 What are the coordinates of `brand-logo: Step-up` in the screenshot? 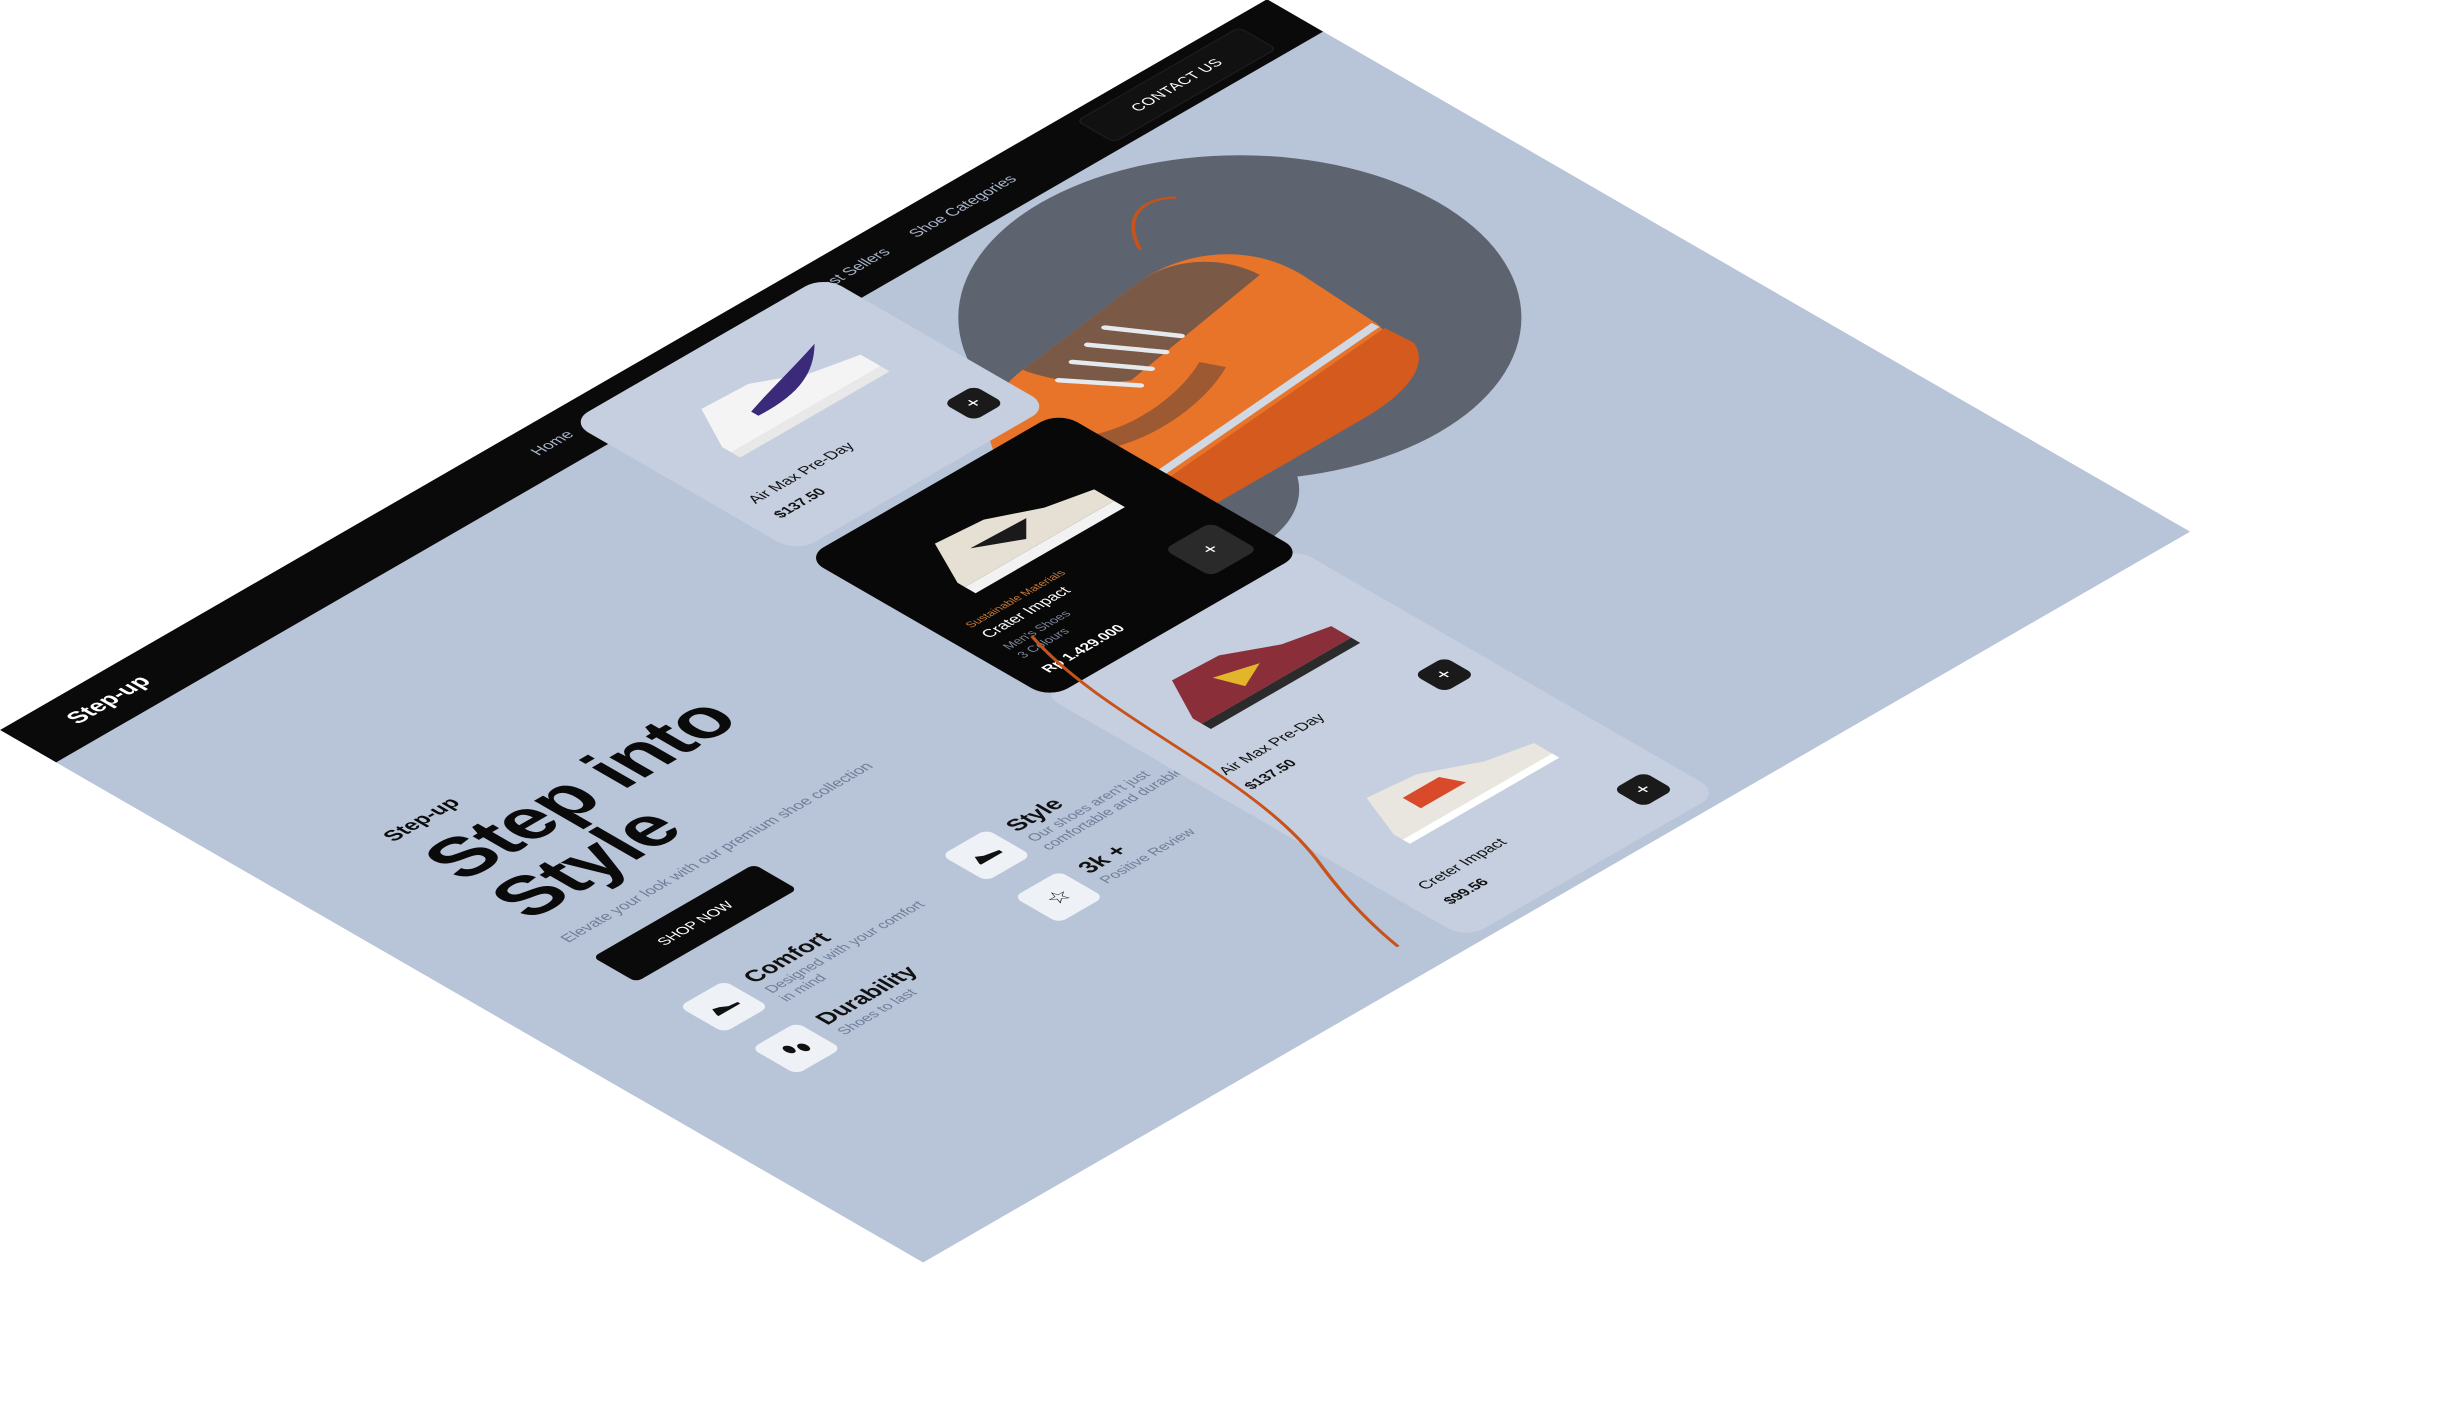 It's located at (109, 700).